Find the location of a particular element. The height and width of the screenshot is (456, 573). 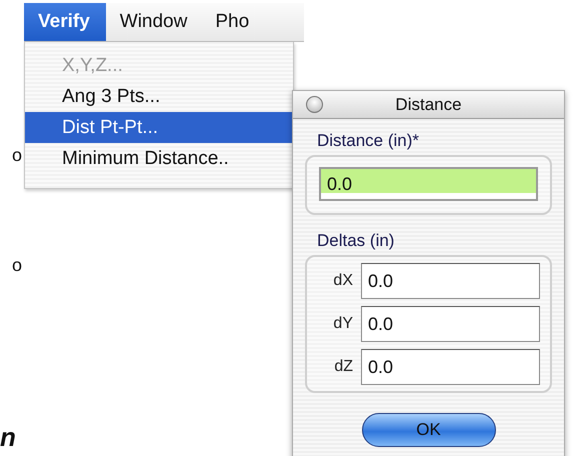

close-button is located at coordinates (314, 104).